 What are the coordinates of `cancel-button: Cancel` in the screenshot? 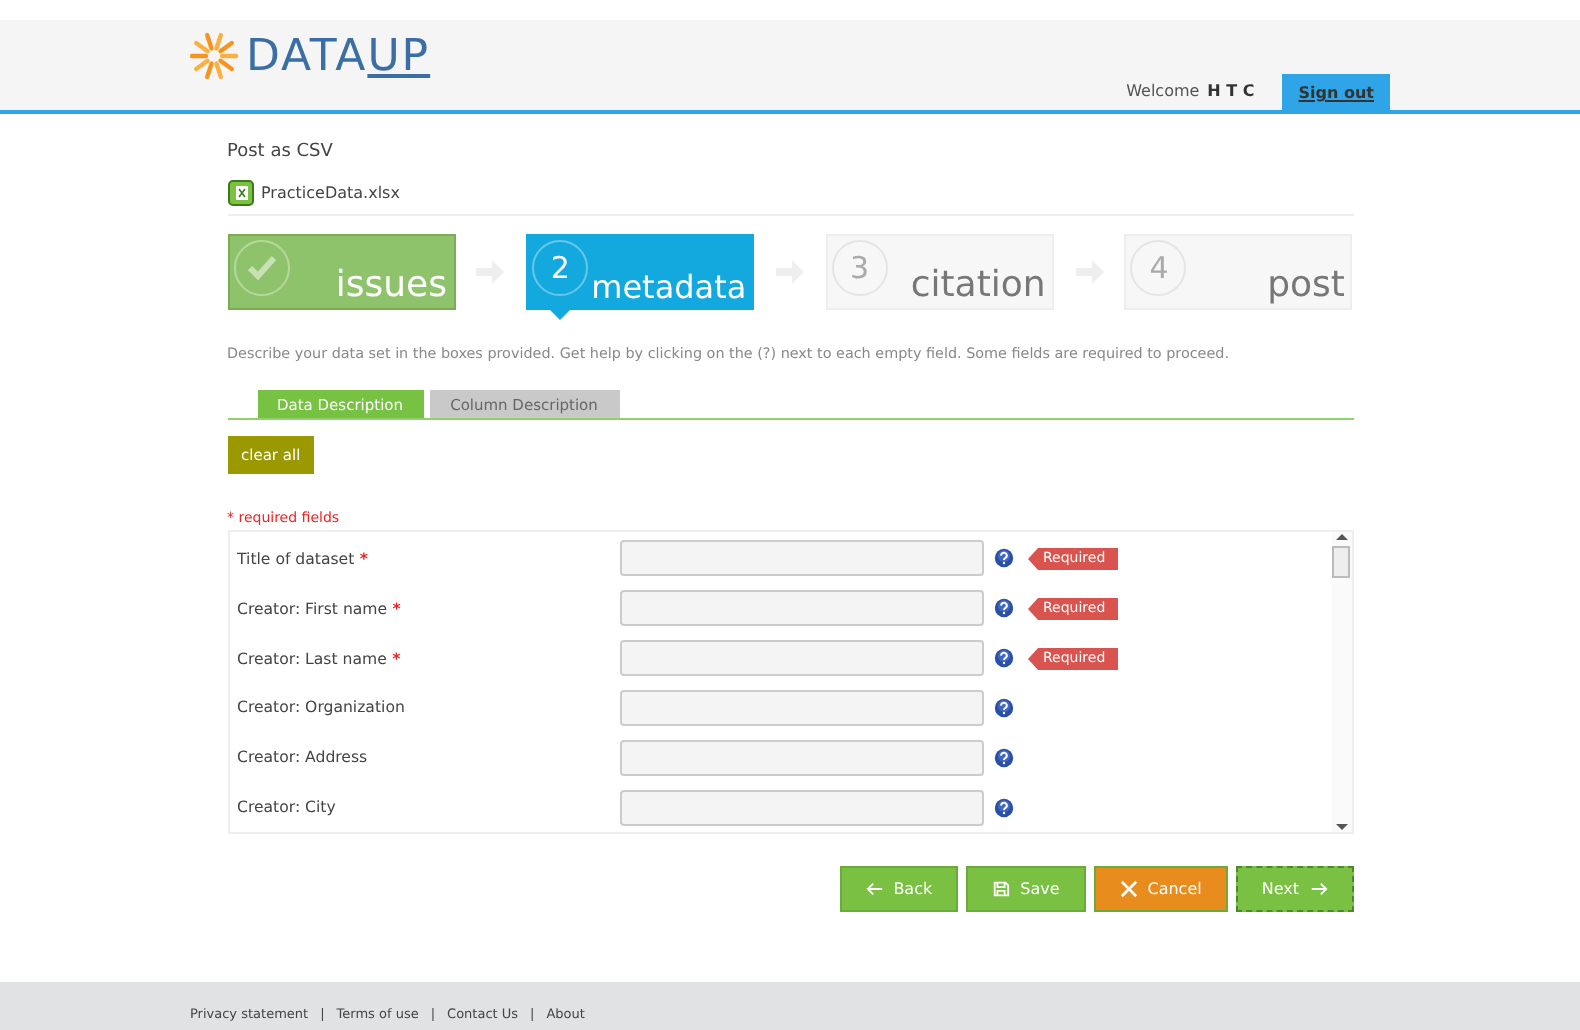 It's located at (1160, 889).